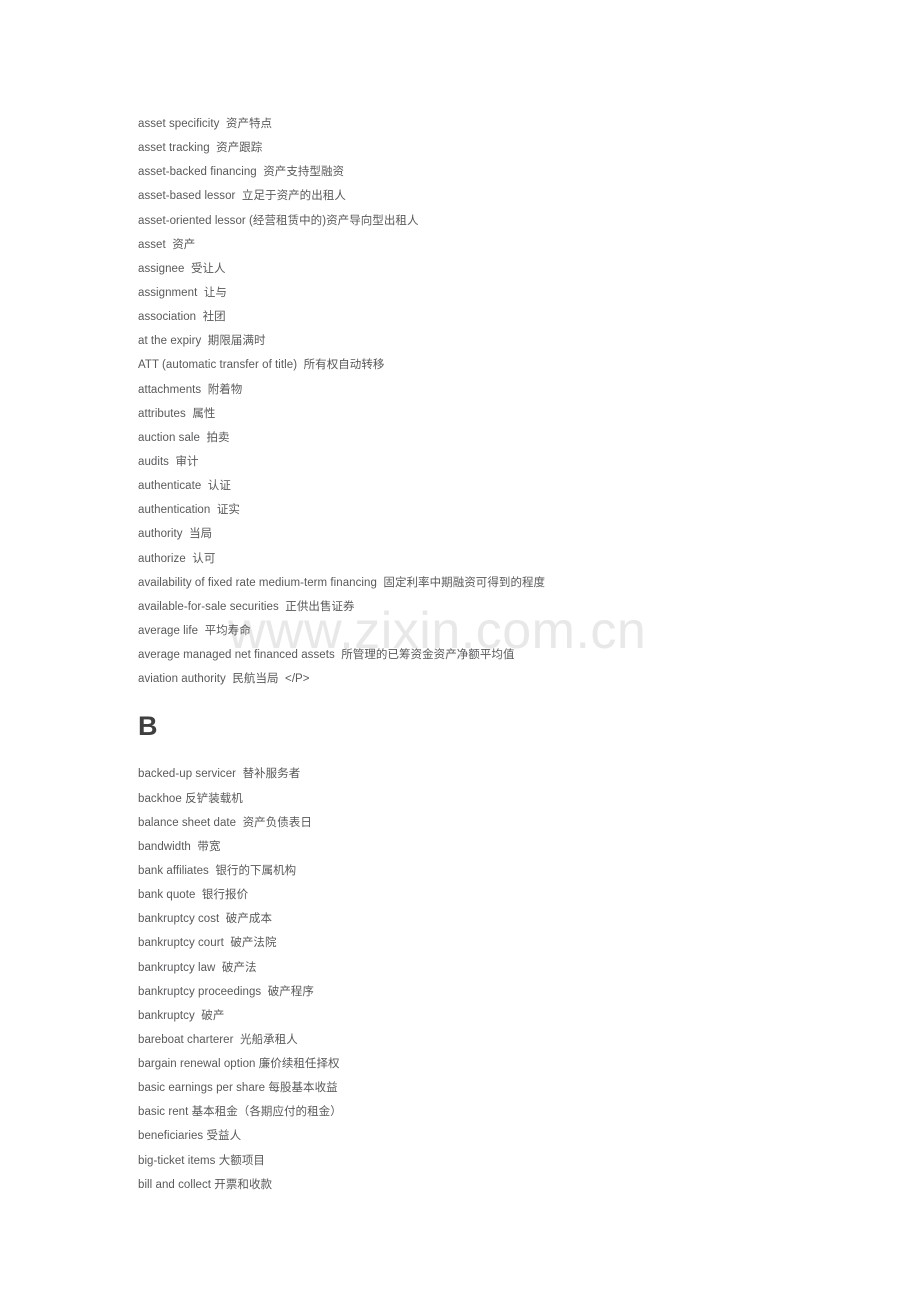 This screenshot has height=1302, width=920. Describe the element at coordinates (277, 822) in the screenshot. I see `entry-definition: 资产负债表日` at that location.